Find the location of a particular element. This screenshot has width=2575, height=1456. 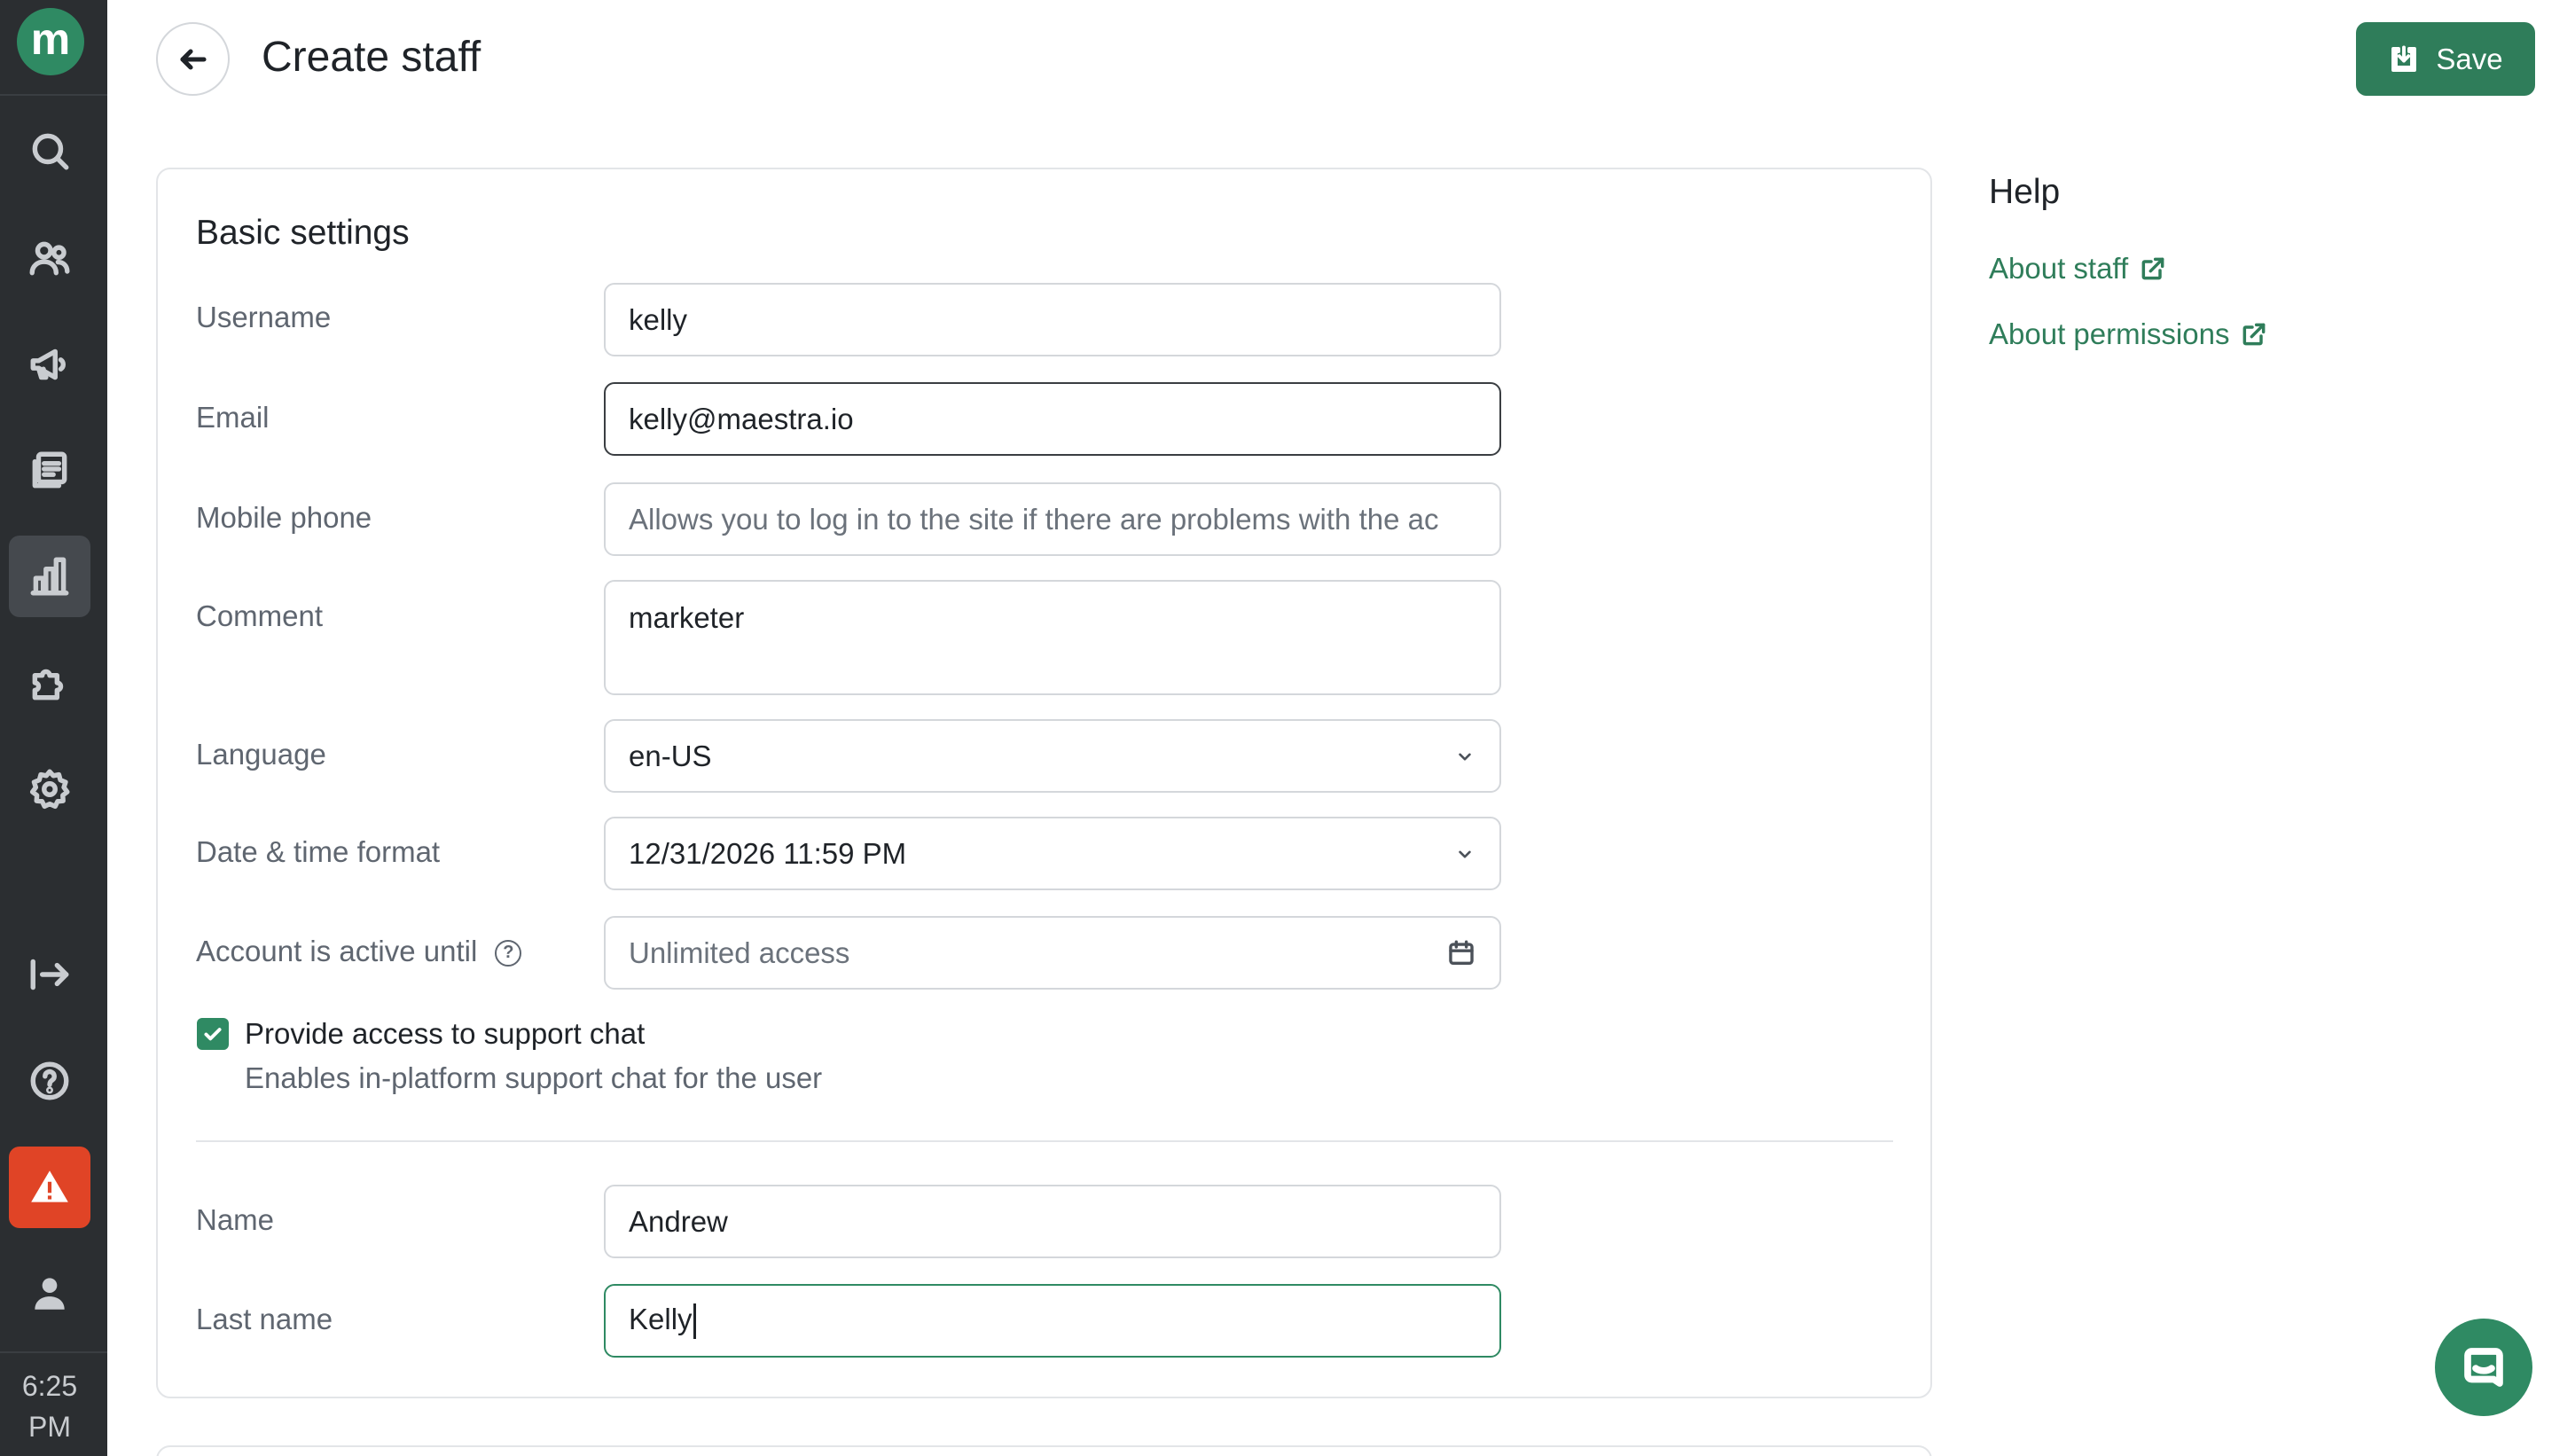

language-label: Language is located at coordinates (261, 754).